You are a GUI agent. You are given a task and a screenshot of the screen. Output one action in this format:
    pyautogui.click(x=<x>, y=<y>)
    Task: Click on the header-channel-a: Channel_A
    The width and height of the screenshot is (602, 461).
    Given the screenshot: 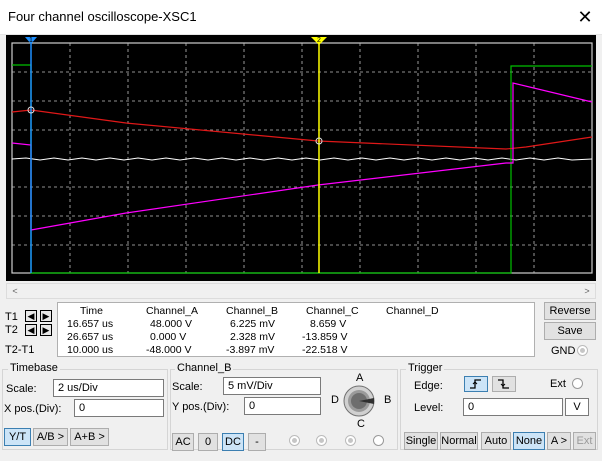 What is the action you would take?
    pyautogui.click(x=172, y=311)
    